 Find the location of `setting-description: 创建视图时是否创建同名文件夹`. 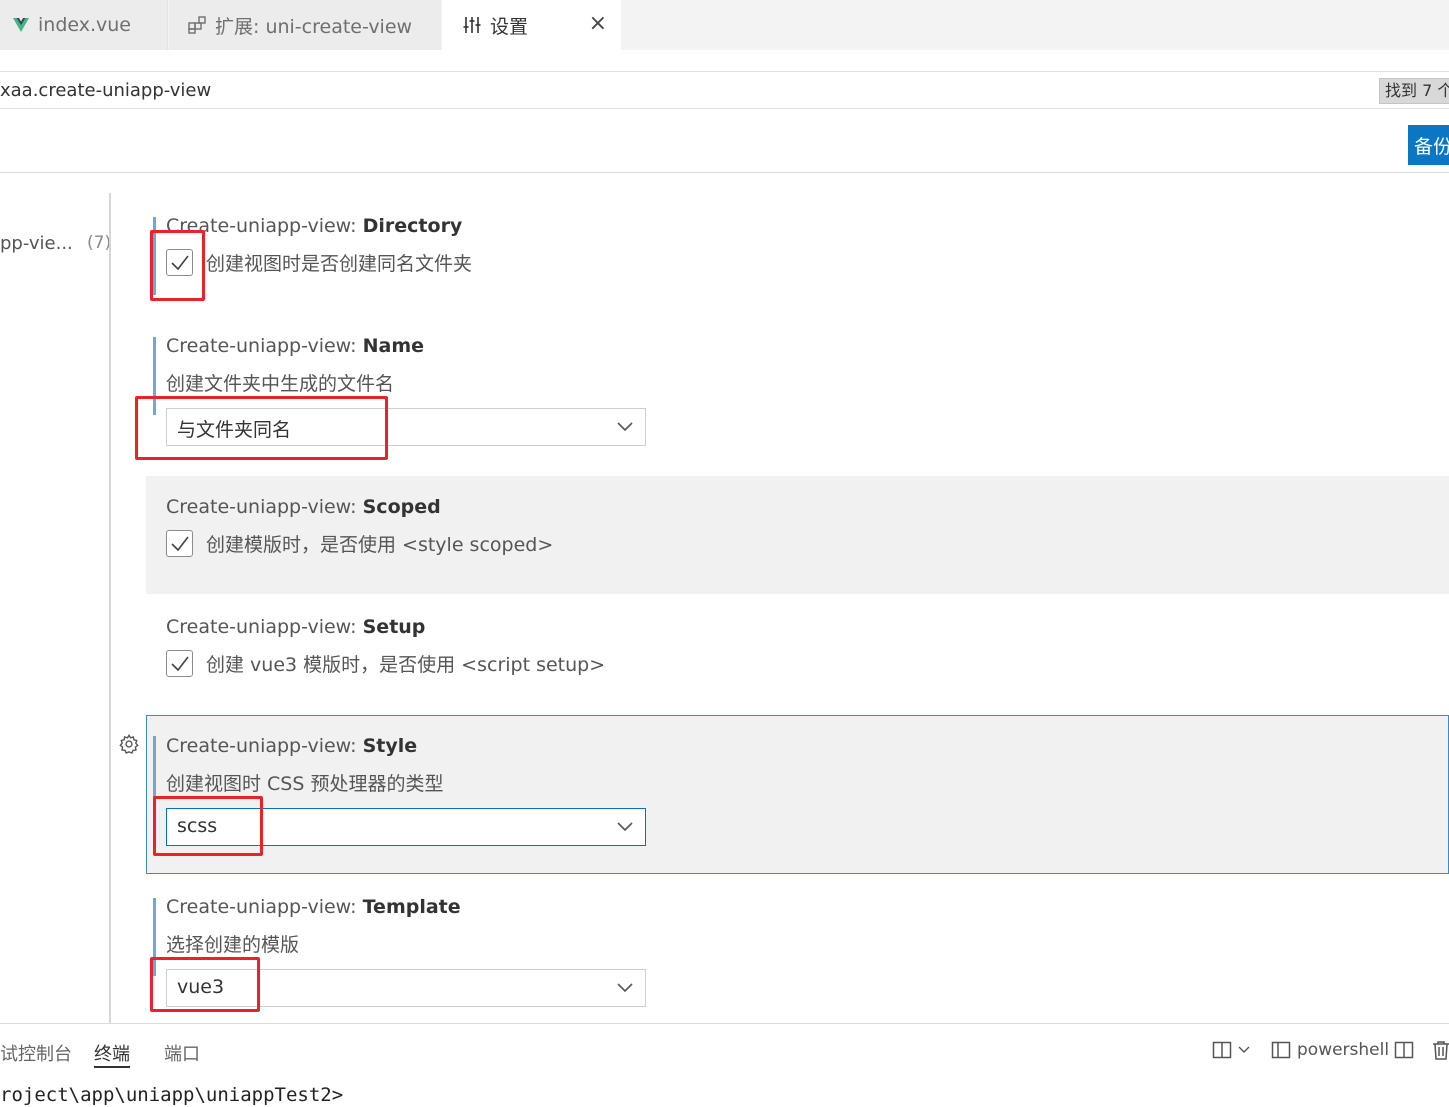

setting-description: 创建视图时是否创建同名文件夹 is located at coordinates (339, 264).